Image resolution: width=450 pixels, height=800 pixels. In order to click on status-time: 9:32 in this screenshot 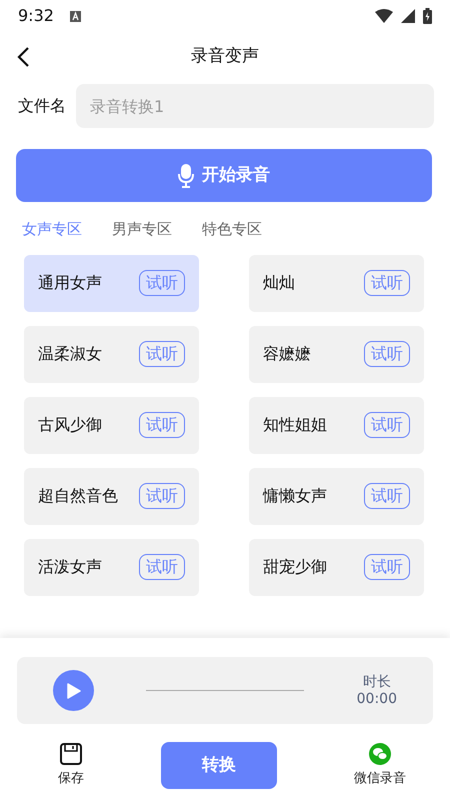, I will do `click(36, 16)`.